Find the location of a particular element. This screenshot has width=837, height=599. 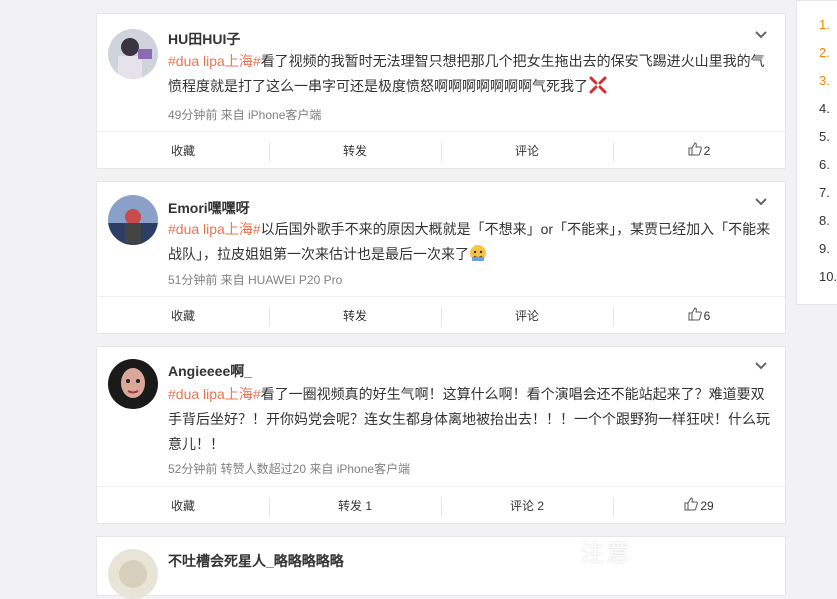

post-meta: 49分钟前 来自 iPhone客户端 is located at coordinates (245, 115).